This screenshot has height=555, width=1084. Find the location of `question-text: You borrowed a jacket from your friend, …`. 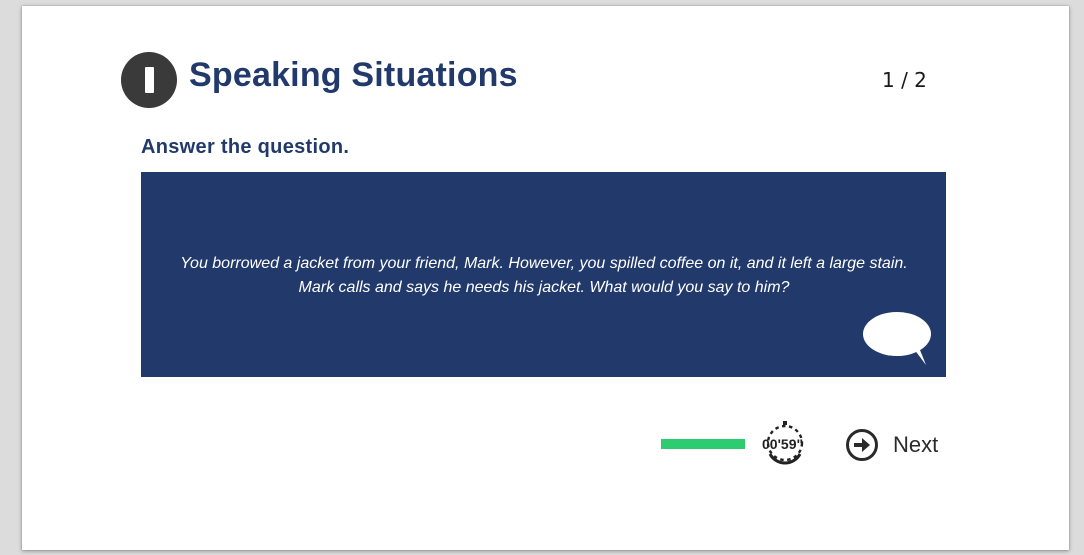

question-text: You borrowed a jacket from your friend, … is located at coordinates (544, 275).